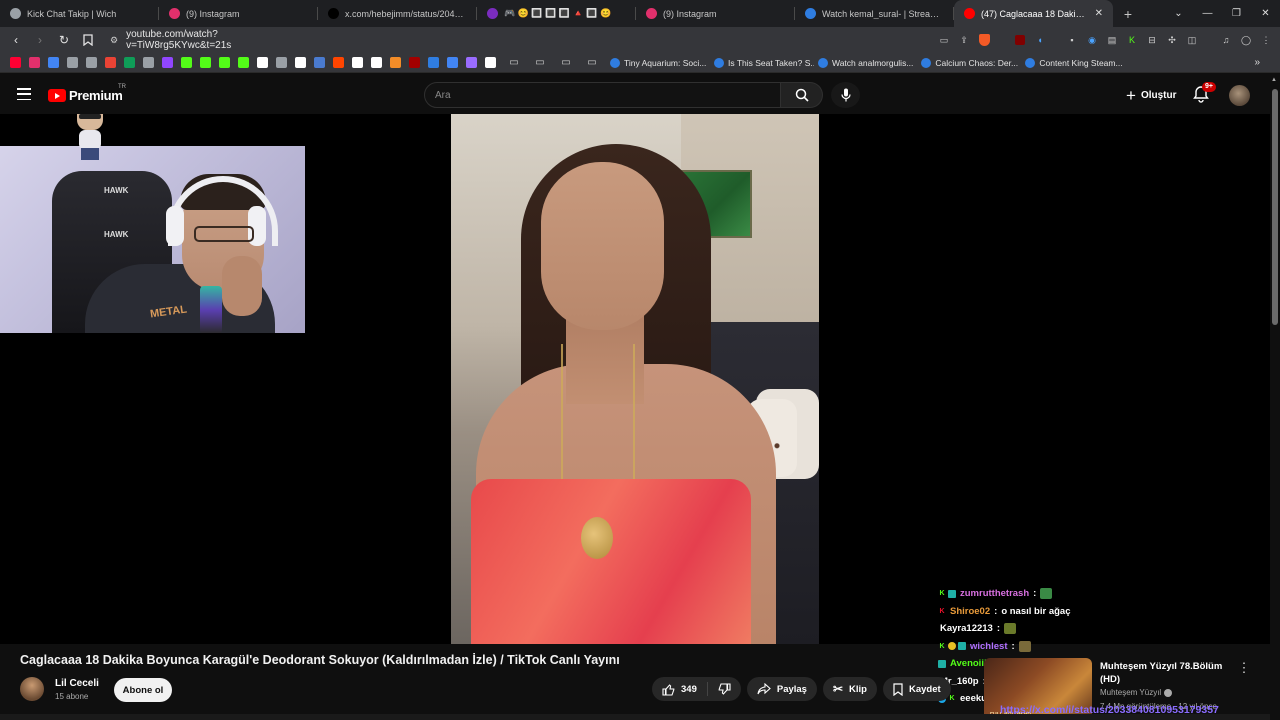 The height and width of the screenshot is (720, 1280). I want to click on more-bookmarks-icon: », so click(1264, 62).